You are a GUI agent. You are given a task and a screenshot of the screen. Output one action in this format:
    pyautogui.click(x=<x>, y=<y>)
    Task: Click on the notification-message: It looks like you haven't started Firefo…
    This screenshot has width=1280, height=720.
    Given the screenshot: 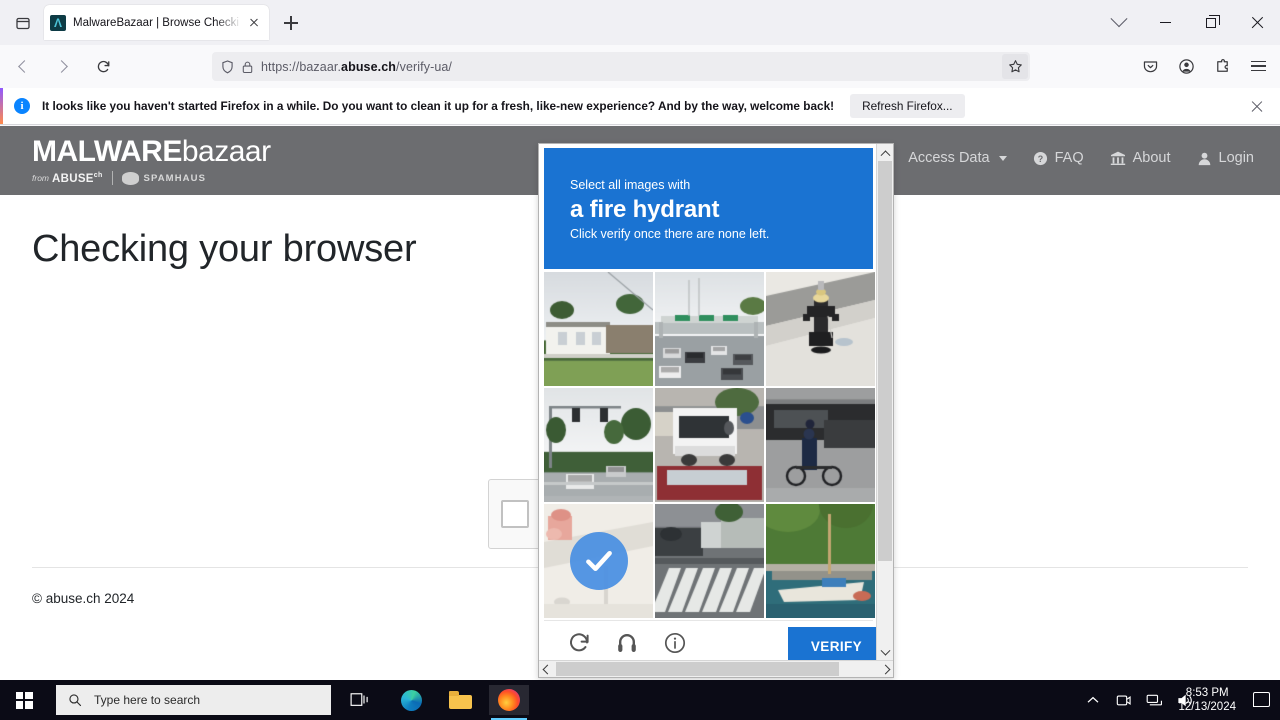 What is the action you would take?
    pyautogui.click(x=438, y=106)
    